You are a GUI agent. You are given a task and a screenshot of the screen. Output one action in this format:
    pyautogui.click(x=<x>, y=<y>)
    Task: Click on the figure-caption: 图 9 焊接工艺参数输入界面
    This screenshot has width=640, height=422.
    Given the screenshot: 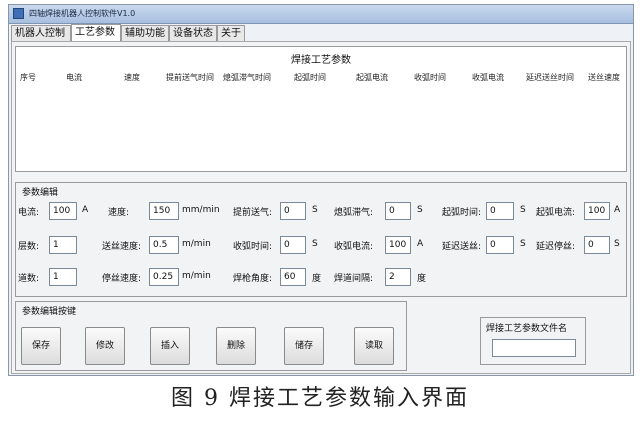 What is the action you would take?
    pyautogui.click(x=320, y=398)
    